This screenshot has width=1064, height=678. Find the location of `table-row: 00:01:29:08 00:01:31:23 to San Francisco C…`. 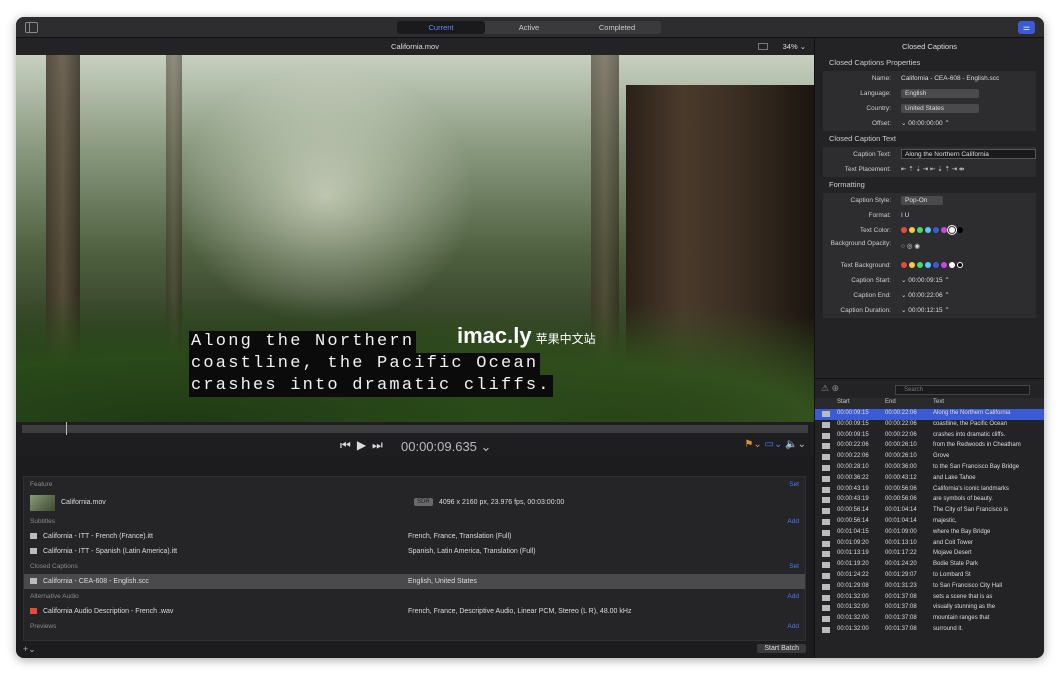

table-row: 00:01:29:08 00:01:31:23 to San Francisco C… is located at coordinates (929, 587).